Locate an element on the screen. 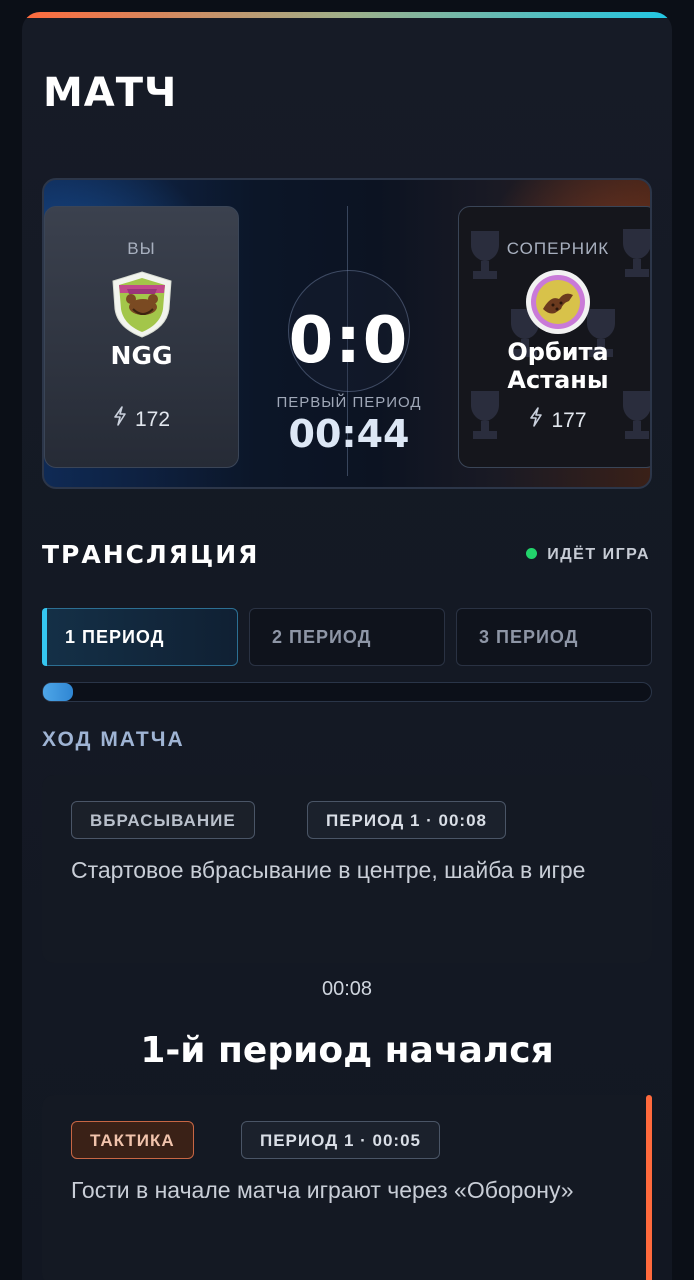 The image size is (694, 1280). period-progress-fill is located at coordinates (58, 692).